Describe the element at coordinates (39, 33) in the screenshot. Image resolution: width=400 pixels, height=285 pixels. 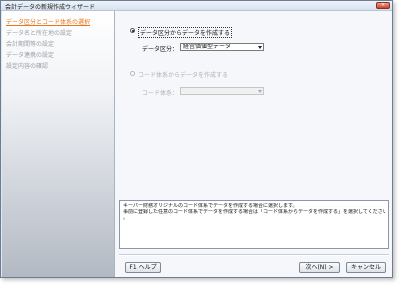
I see `step-data-name-and-location: データ名と所在地の設定` at that location.